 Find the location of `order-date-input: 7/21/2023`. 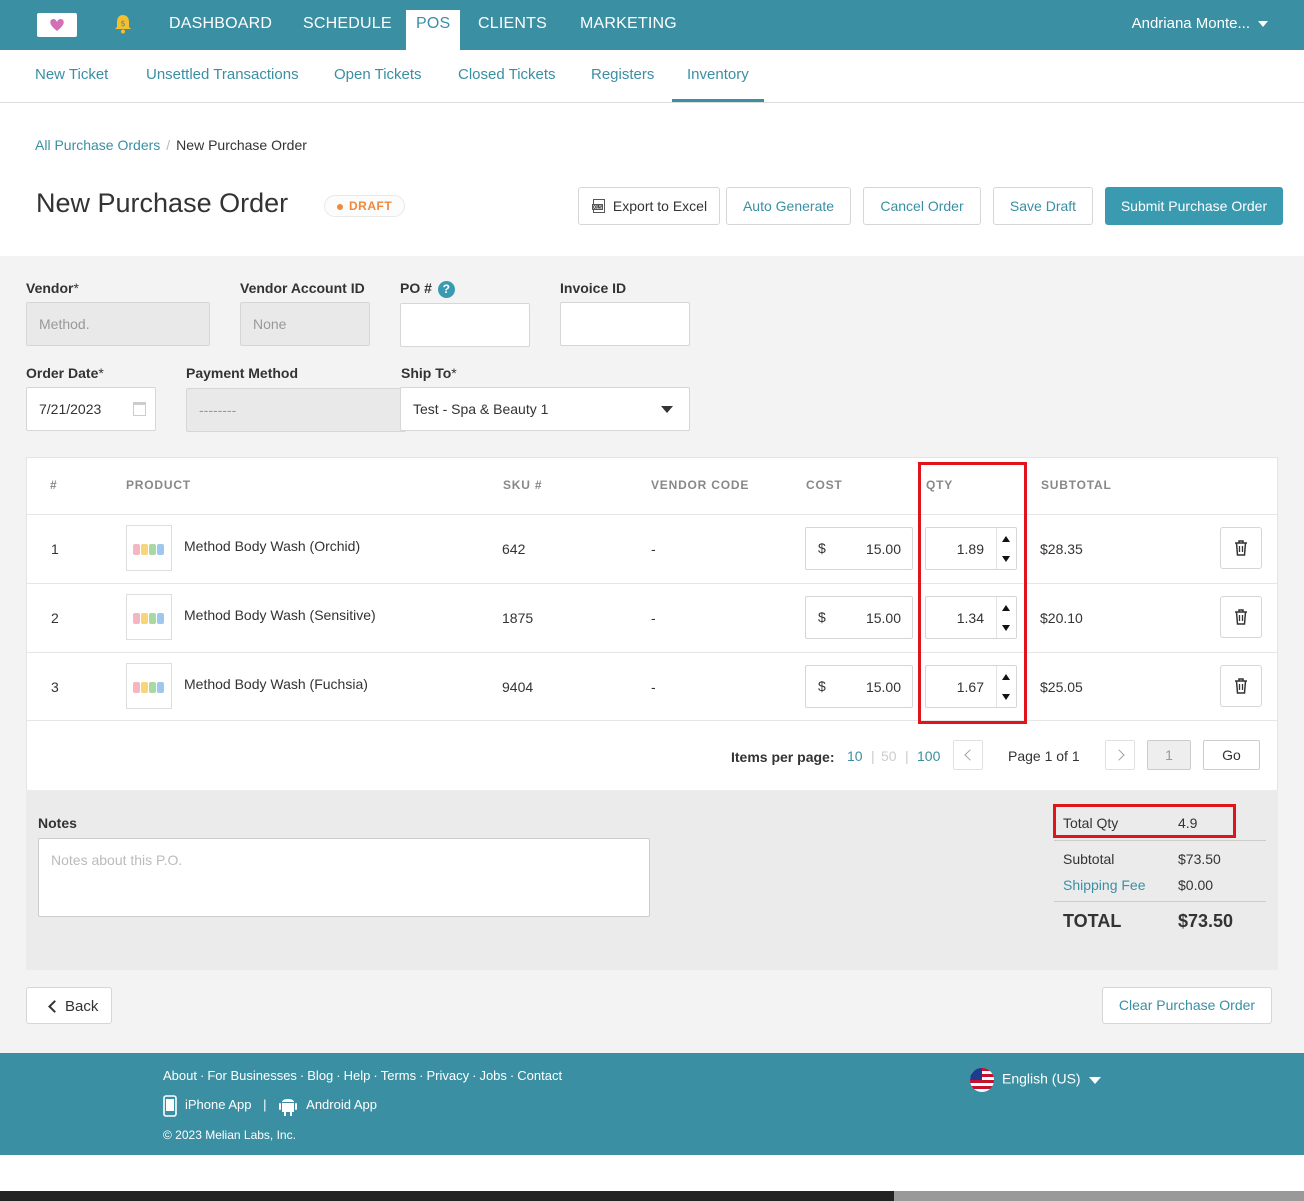

order-date-input: 7/21/2023 is located at coordinates (91, 409).